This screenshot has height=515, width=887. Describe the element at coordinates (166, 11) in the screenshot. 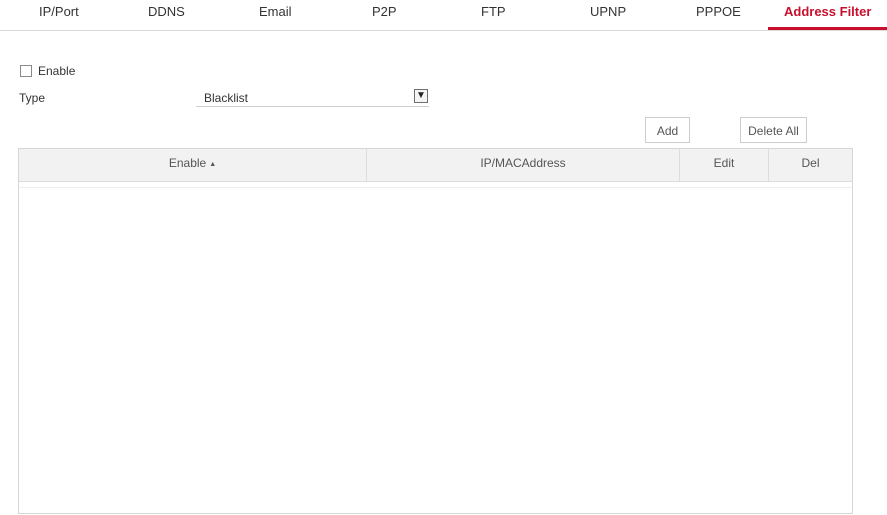

I see `tab-ddns: DDNS` at that location.